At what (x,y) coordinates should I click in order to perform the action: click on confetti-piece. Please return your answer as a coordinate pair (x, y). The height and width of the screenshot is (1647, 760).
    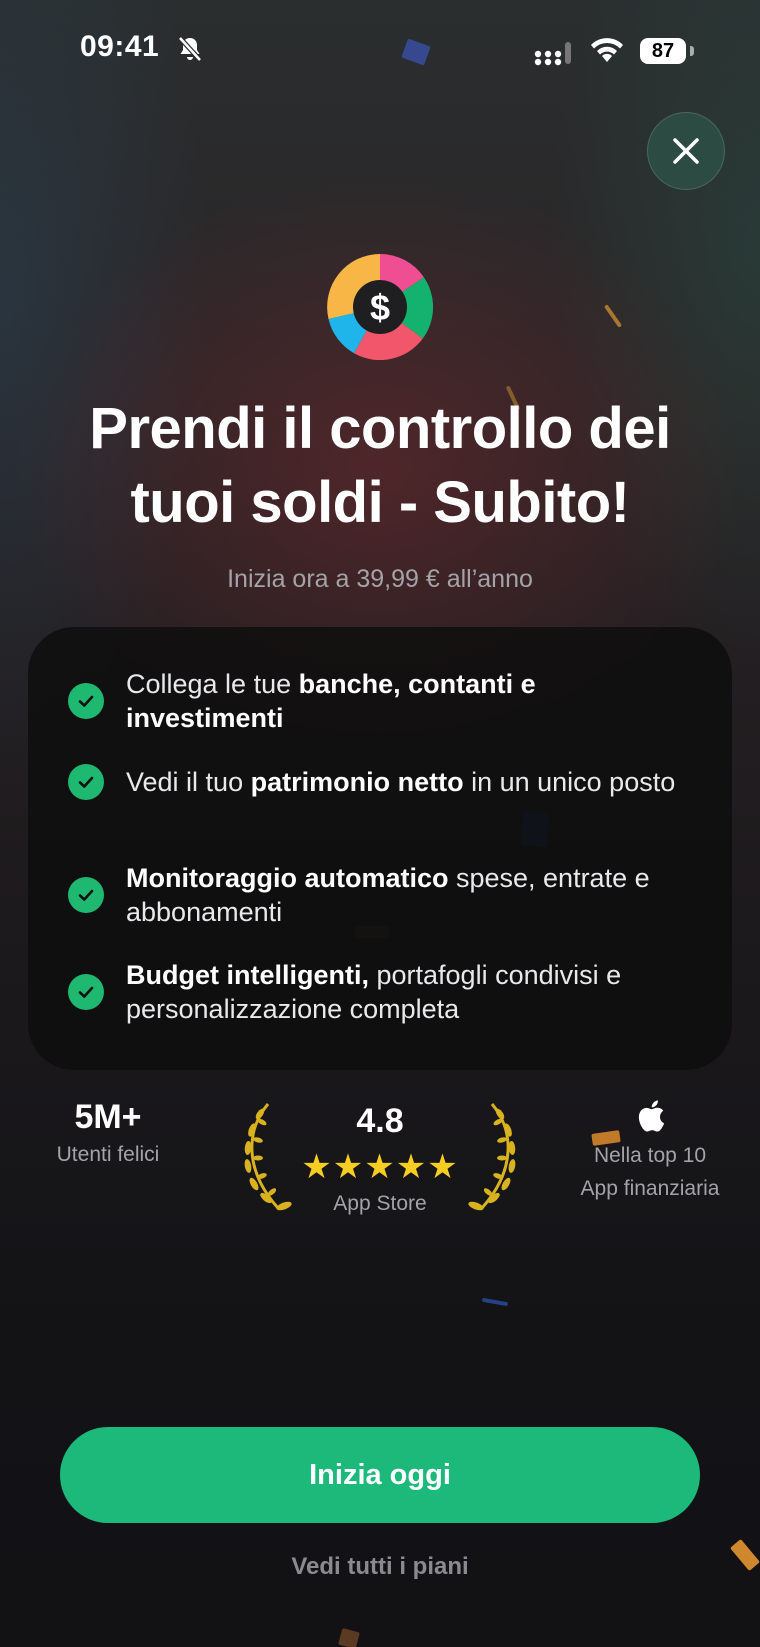
    Looking at the image, I should click on (349, 1637).